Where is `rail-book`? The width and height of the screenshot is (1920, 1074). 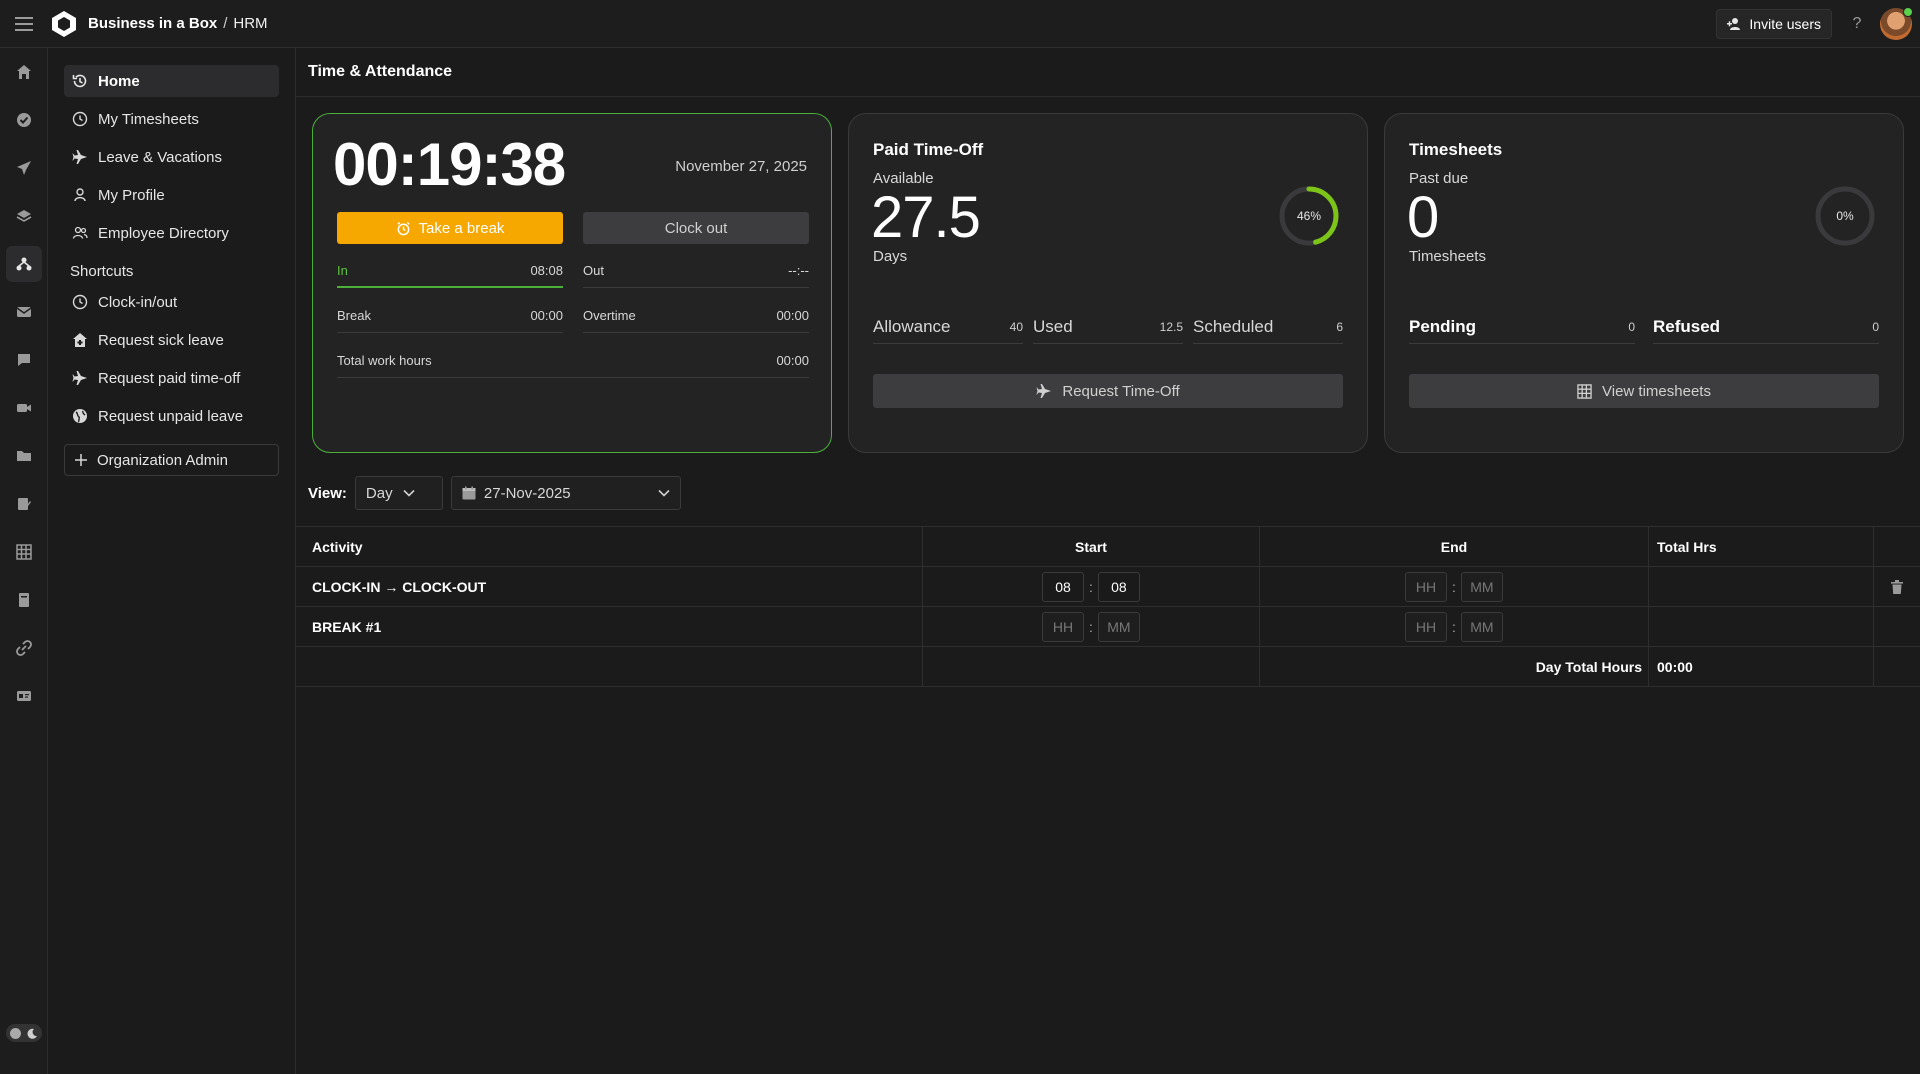 rail-book is located at coordinates (24, 600).